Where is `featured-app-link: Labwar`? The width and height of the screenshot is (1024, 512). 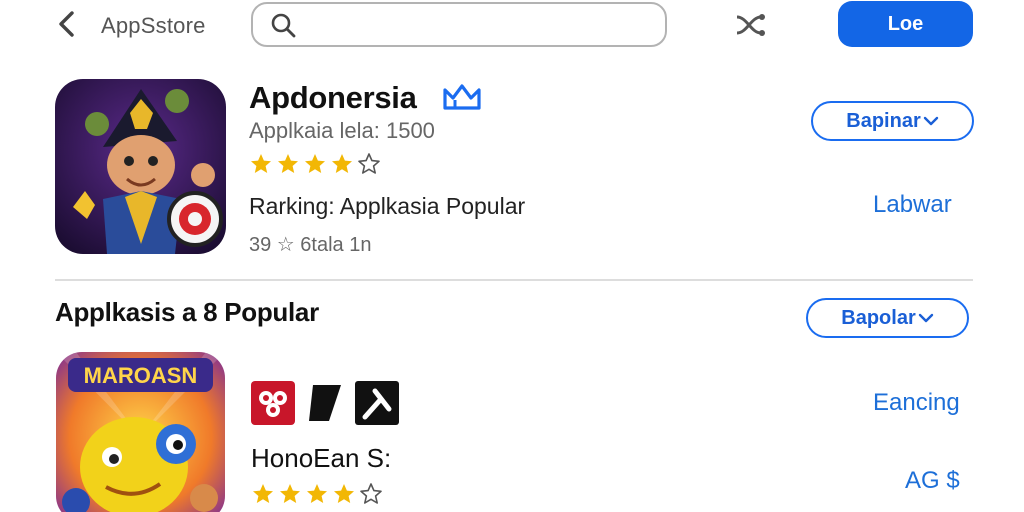
featured-app-link: Labwar is located at coordinates (912, 205).